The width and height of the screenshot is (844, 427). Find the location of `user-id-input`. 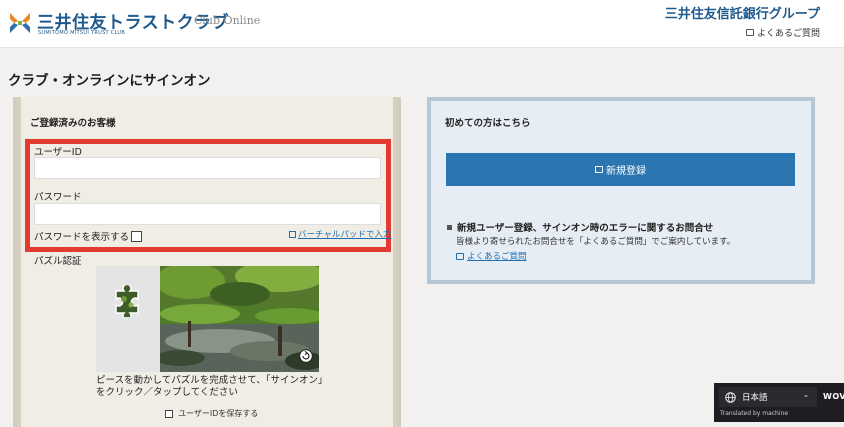

user-id-input is located at coordinates (207, 168).